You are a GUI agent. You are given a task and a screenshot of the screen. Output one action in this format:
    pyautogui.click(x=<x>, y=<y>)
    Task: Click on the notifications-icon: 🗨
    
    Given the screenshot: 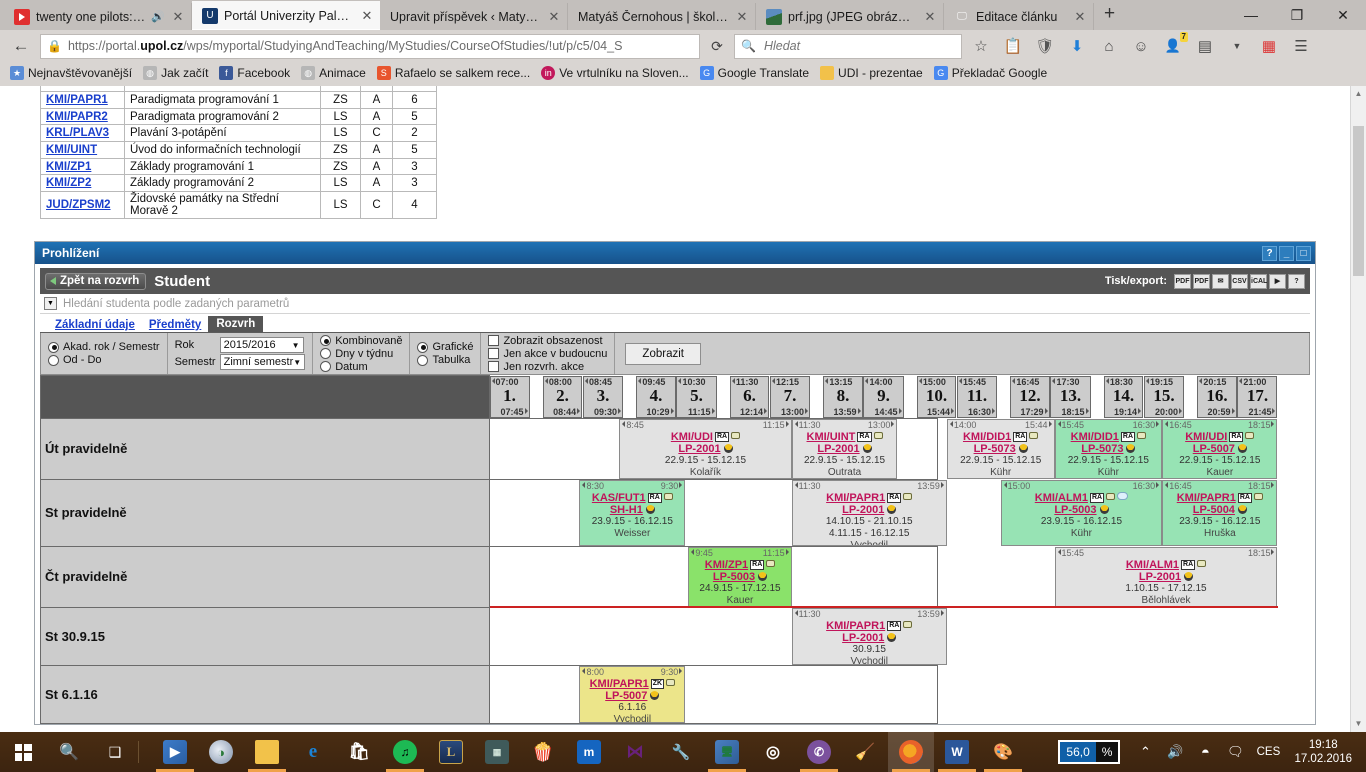 What is the action you would take?
    pyautogui.click(x=1235, y=752)
    